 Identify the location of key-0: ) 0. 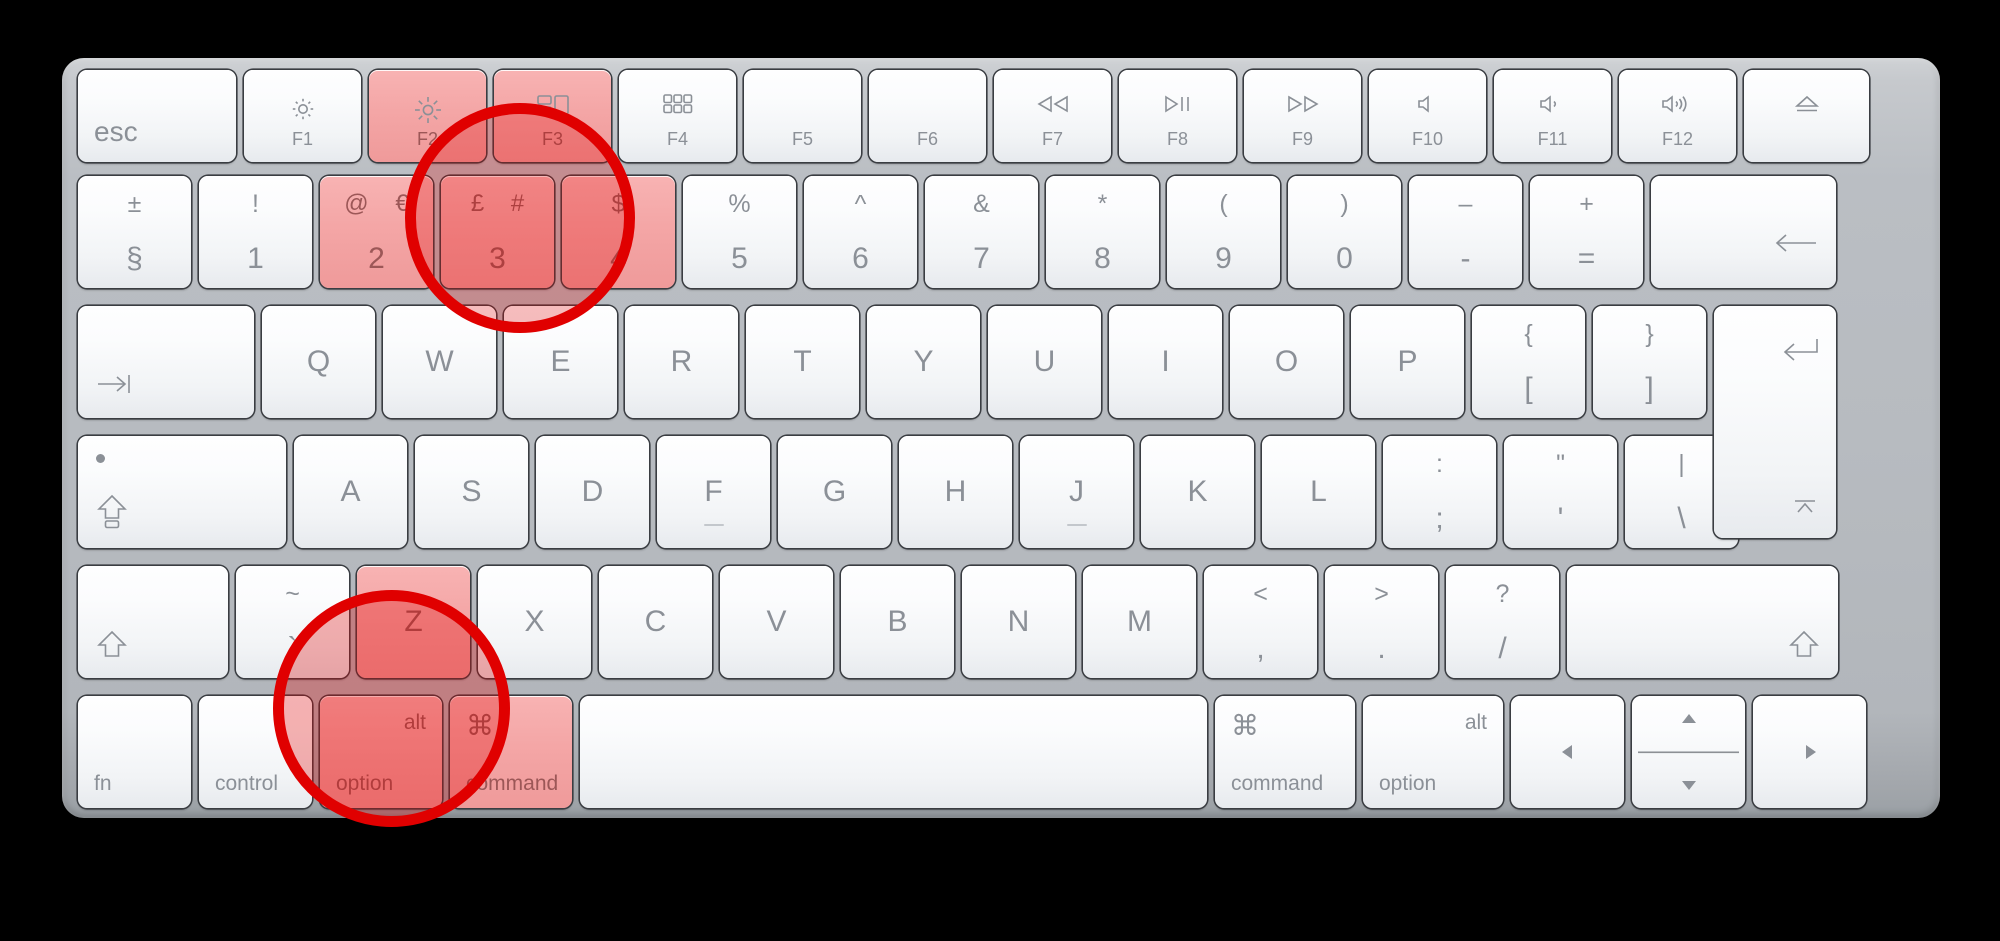
(1344, 232).